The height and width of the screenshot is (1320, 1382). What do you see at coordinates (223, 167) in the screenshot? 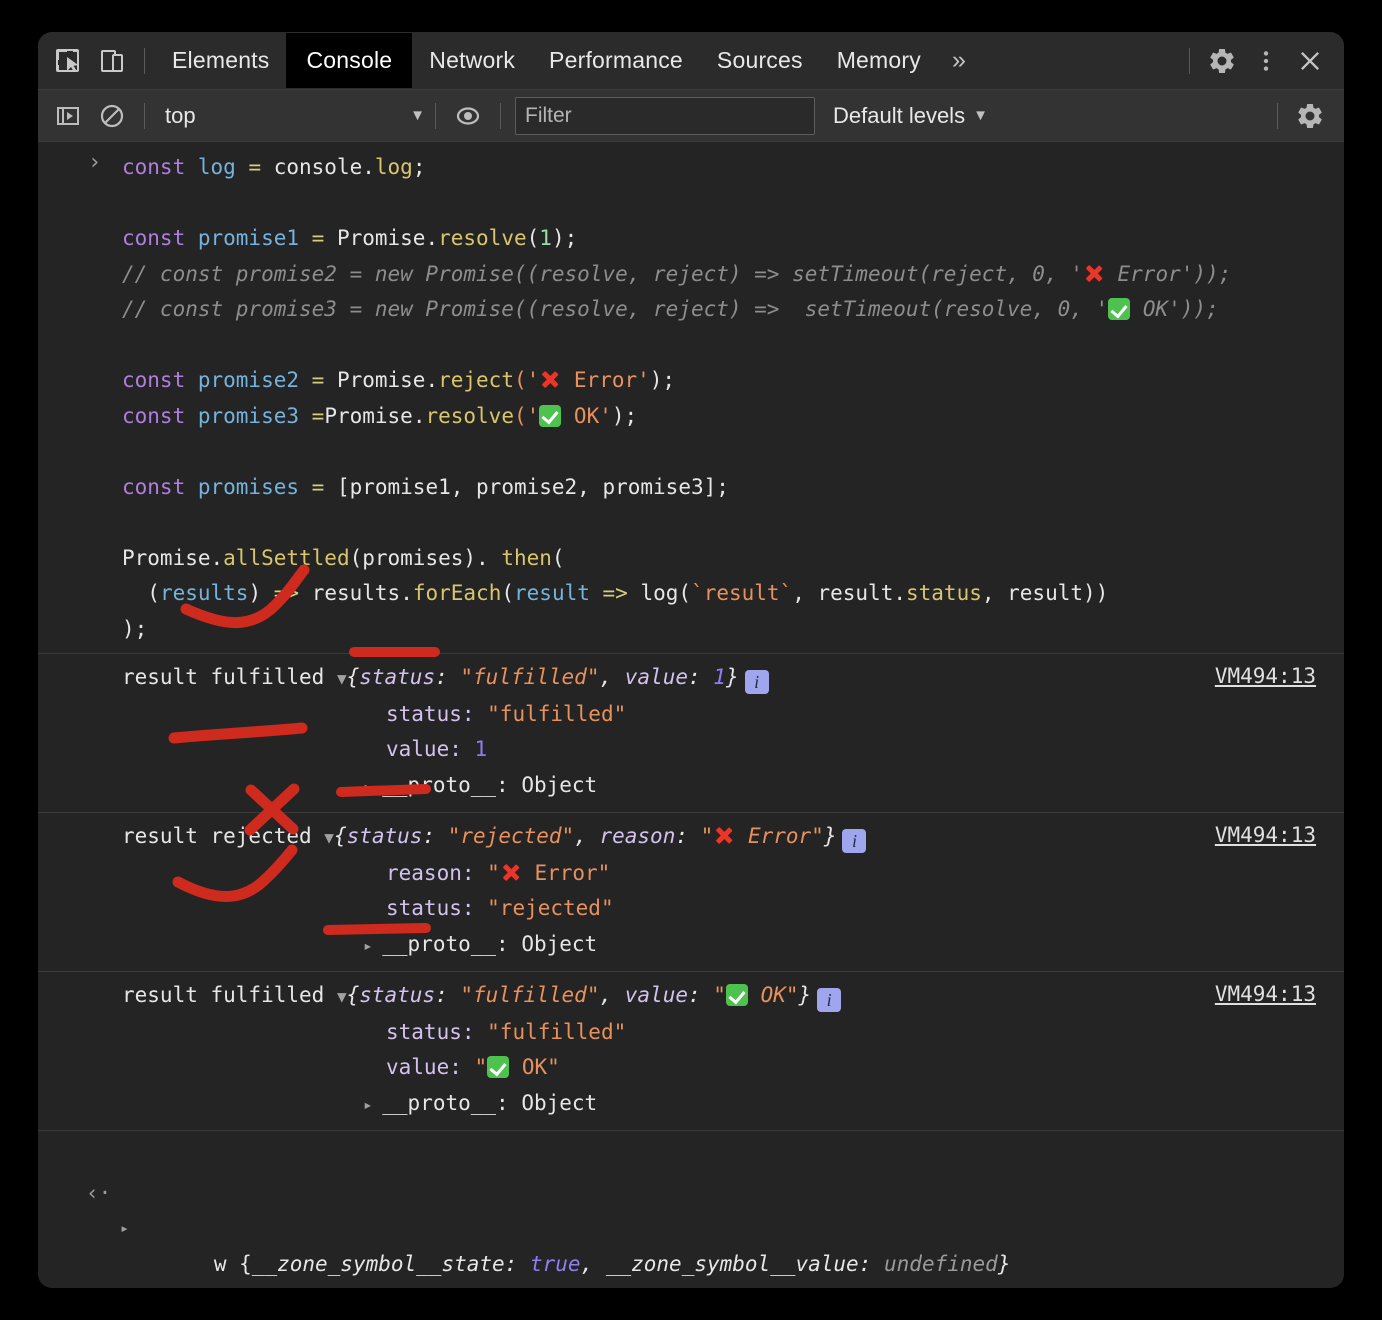
I see `code-token: log` at bounding box center [223, 167].